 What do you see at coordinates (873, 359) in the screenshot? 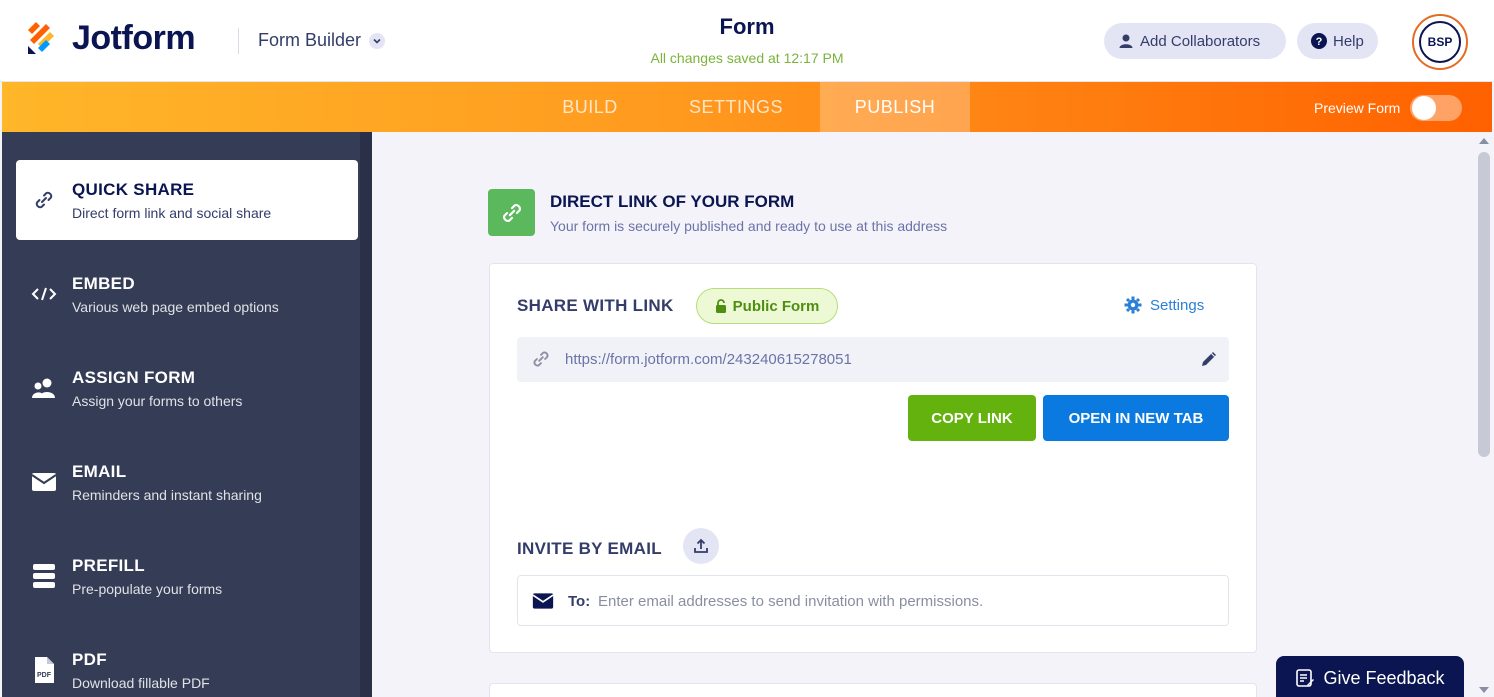
I see `form-url-field: https://form.jotform.com/243240615278051` at bounding box center [873, 359].